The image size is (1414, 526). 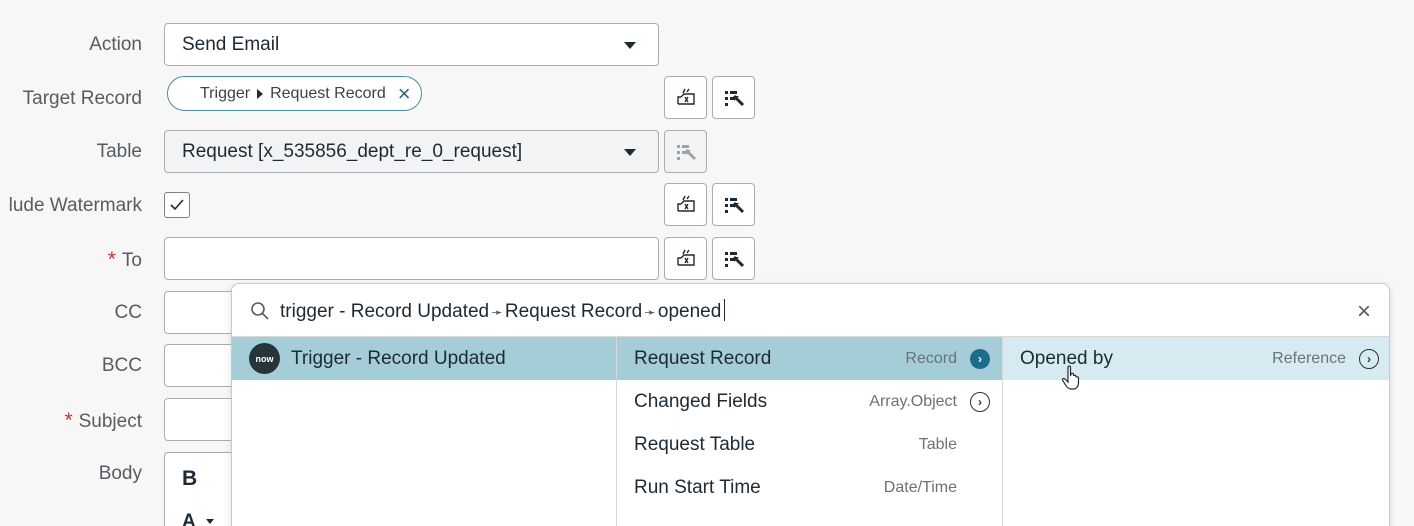 I want to click on picker-item-label: Request Record, so click(x=703, y=358).